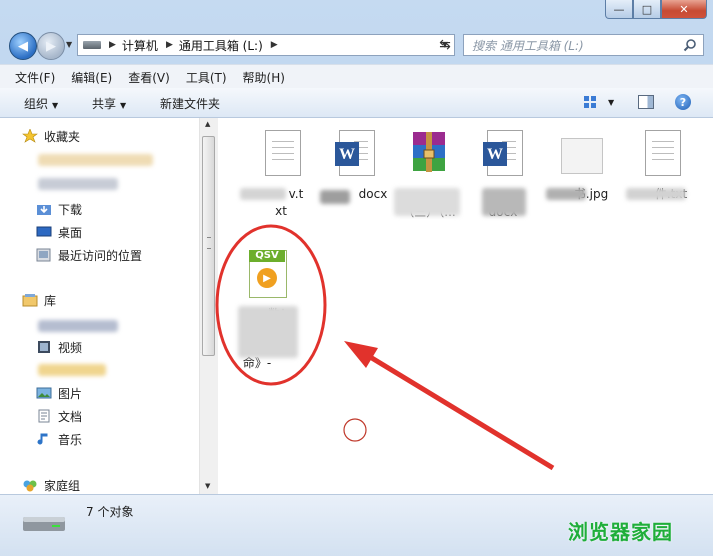 This screenshot has height=556, width=713. What do you see at coordinates (39, 300) in the screenshot?
I see `sidebar-item-libraries: 库` at bounding box center [39, 300].